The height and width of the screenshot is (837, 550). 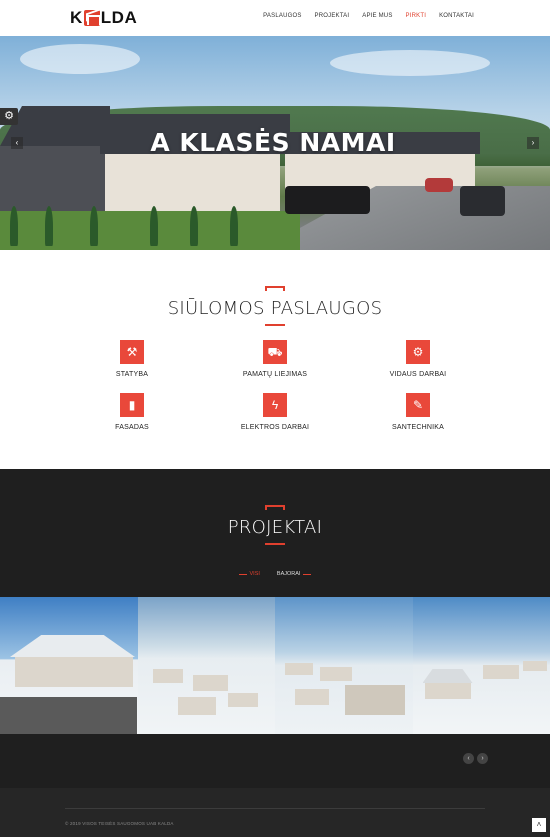 What do you see at coordinates (119, 17) in the screenshot?
I see `logo-text-right: LDA` at bounding box center [119, 17].